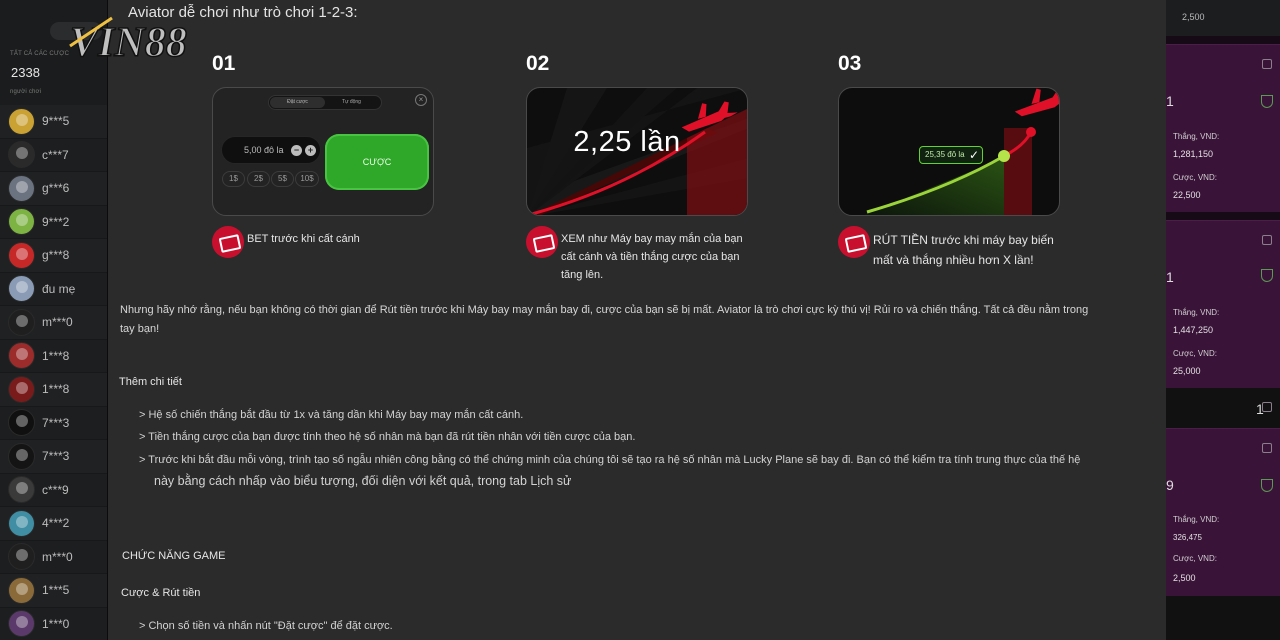 The image size is (1280, 640). What do you see at coordinates (1184, 578) in the screenshot?
I see `bet-value: 2,500` at bounding box center [1184, 578].